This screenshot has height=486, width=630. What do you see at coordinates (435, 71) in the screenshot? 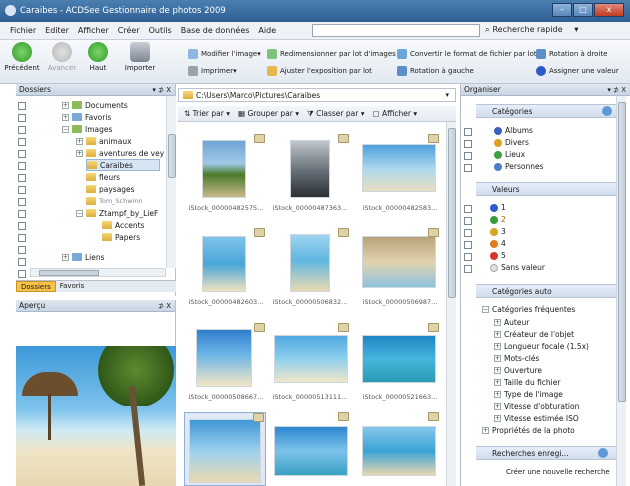
I see `rotate-left-button: Rotation à gauche` at bounding box center [435, 71].